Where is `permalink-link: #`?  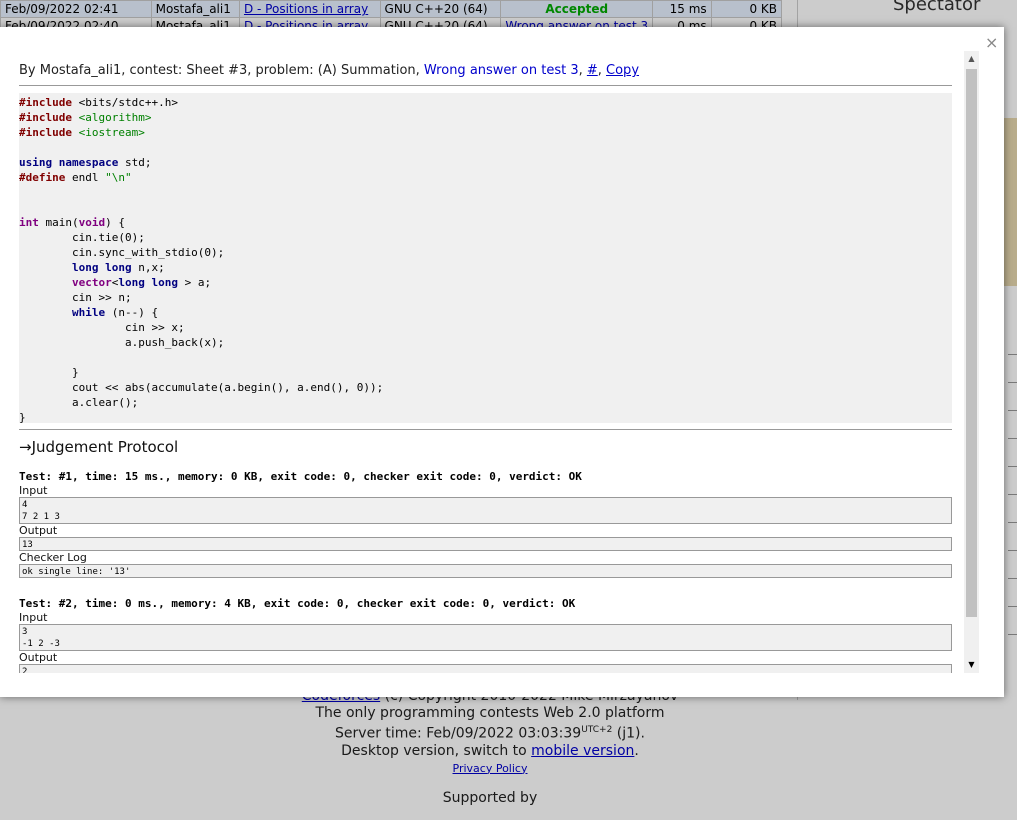
permalink-link: # is located at coordinates (592, 70).